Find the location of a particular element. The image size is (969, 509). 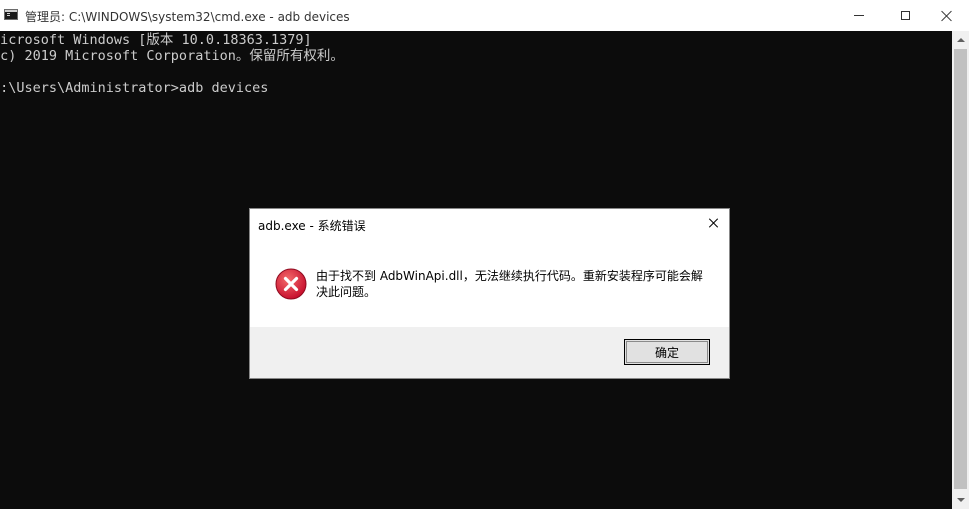

scroll-thumb is located at coordinates (960, 269).